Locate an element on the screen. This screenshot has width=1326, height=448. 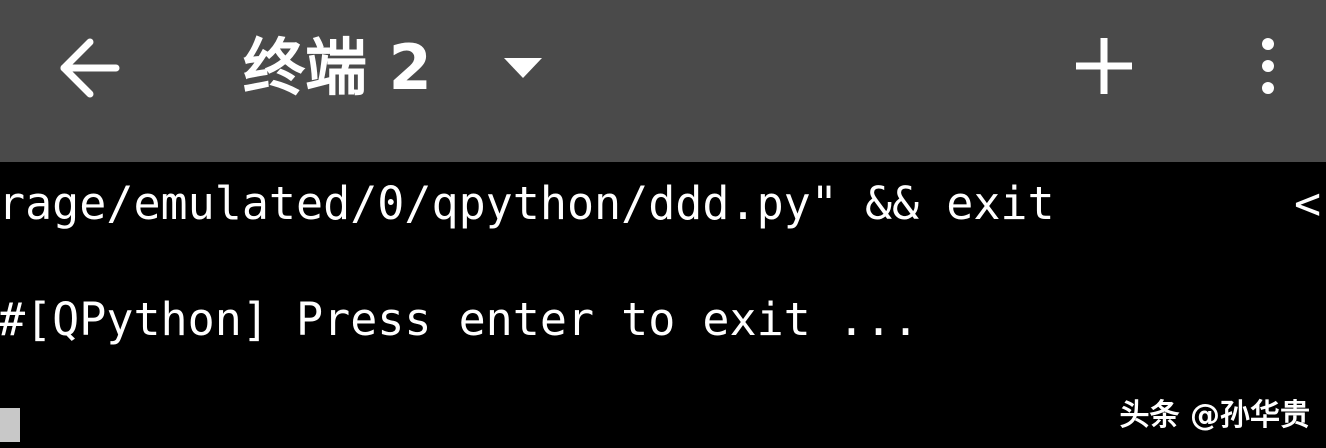
arrow-left-icon is located at coordinates (90, 68).